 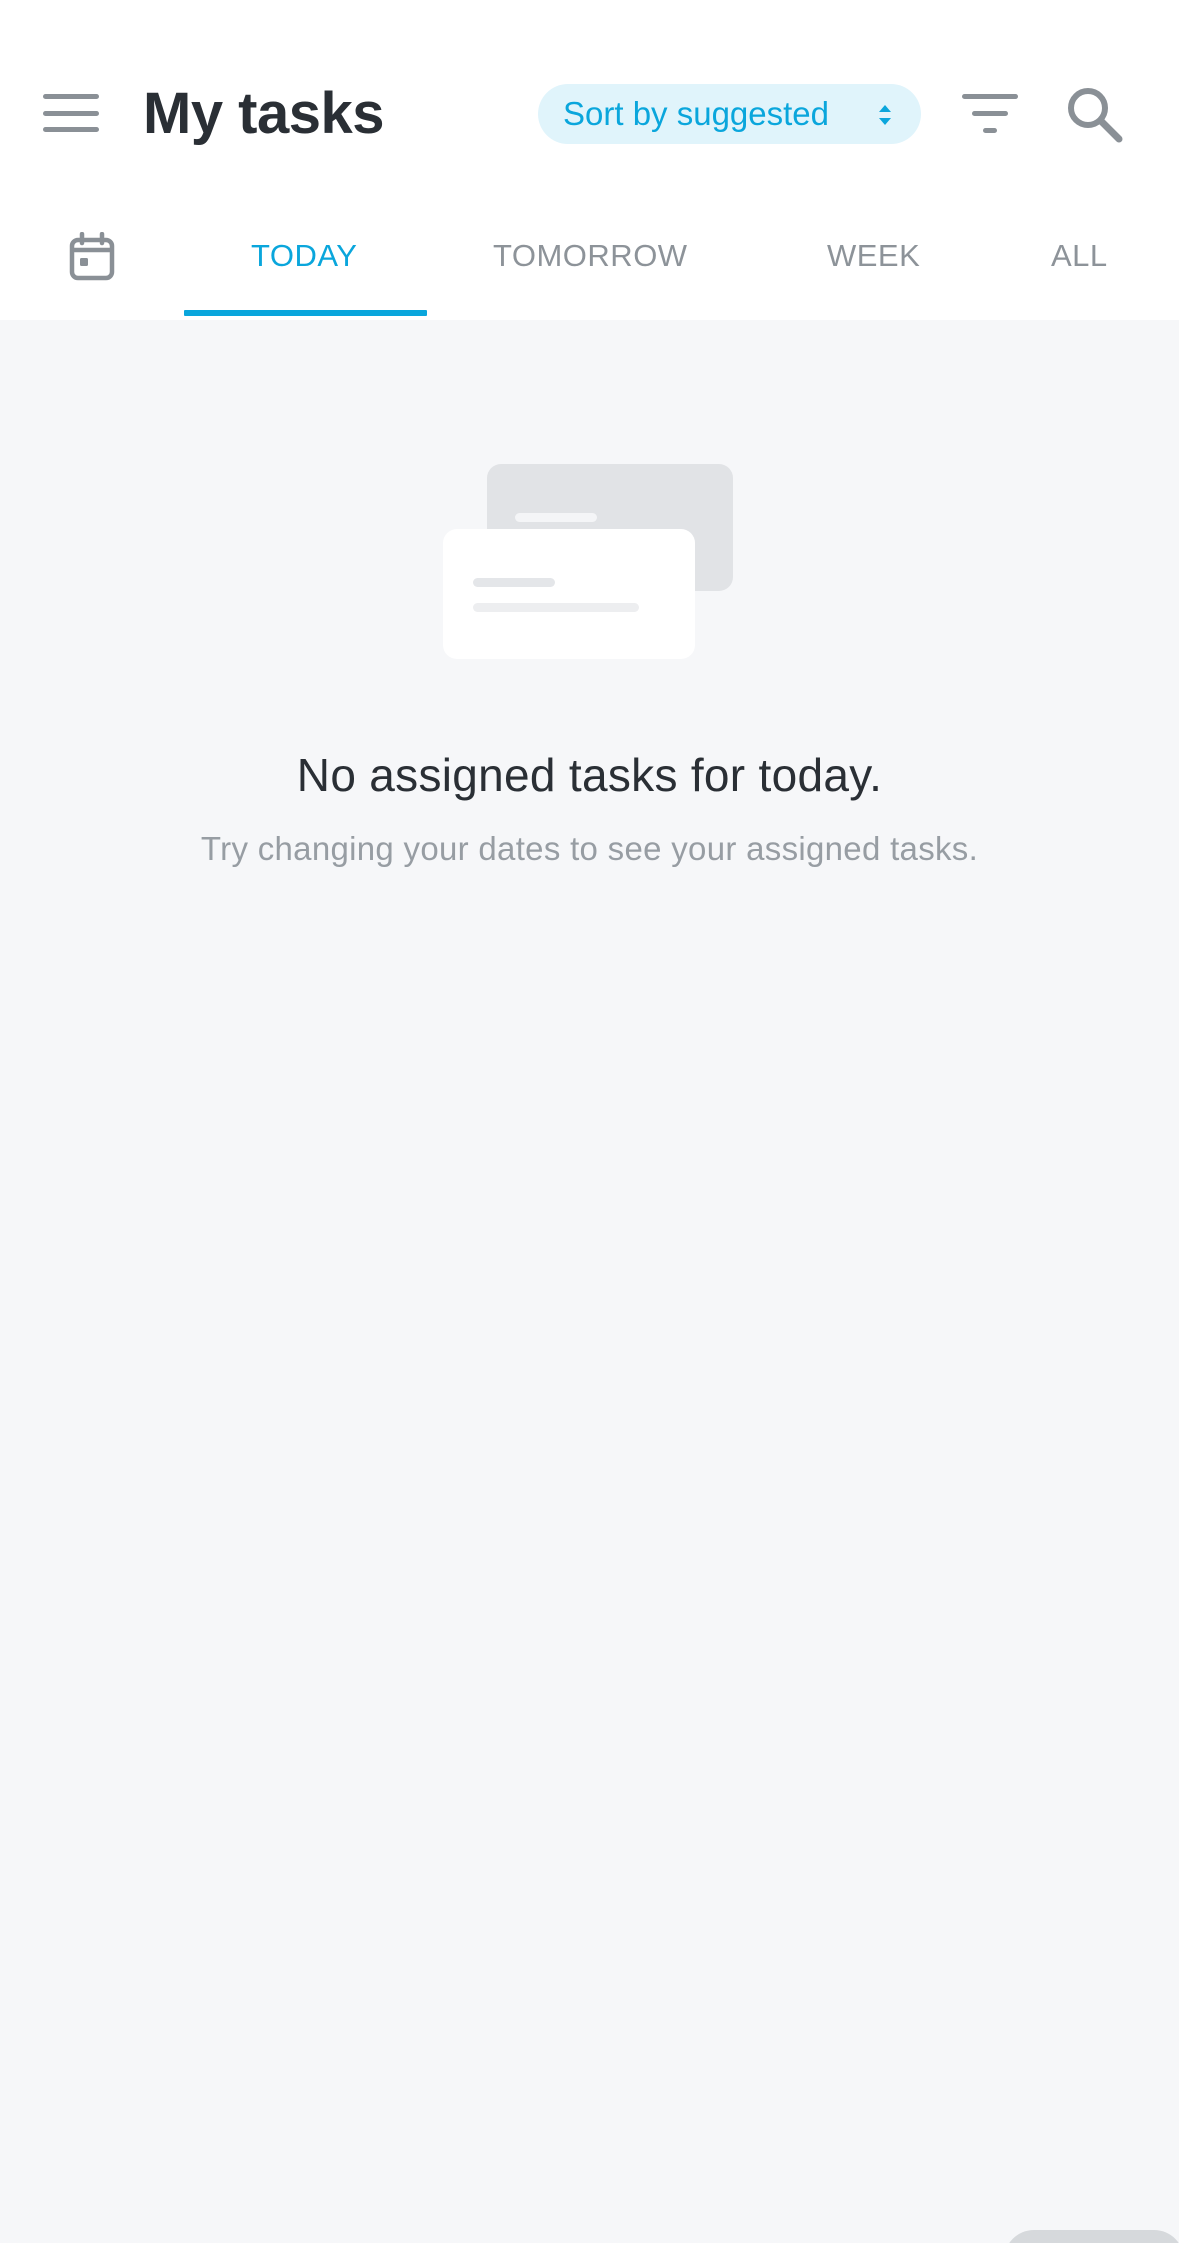 I want to click on floating-action-button, so click(x=1091, y=2236).